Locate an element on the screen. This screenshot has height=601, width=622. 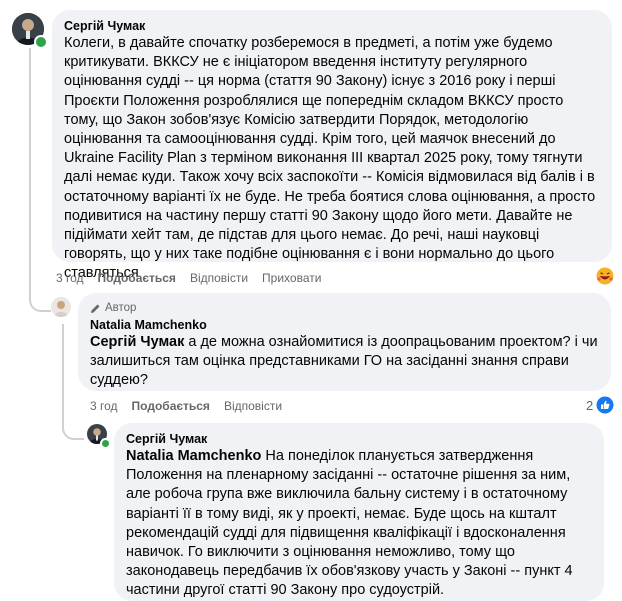
thread-line-nested is located at coordinates (63, 374).